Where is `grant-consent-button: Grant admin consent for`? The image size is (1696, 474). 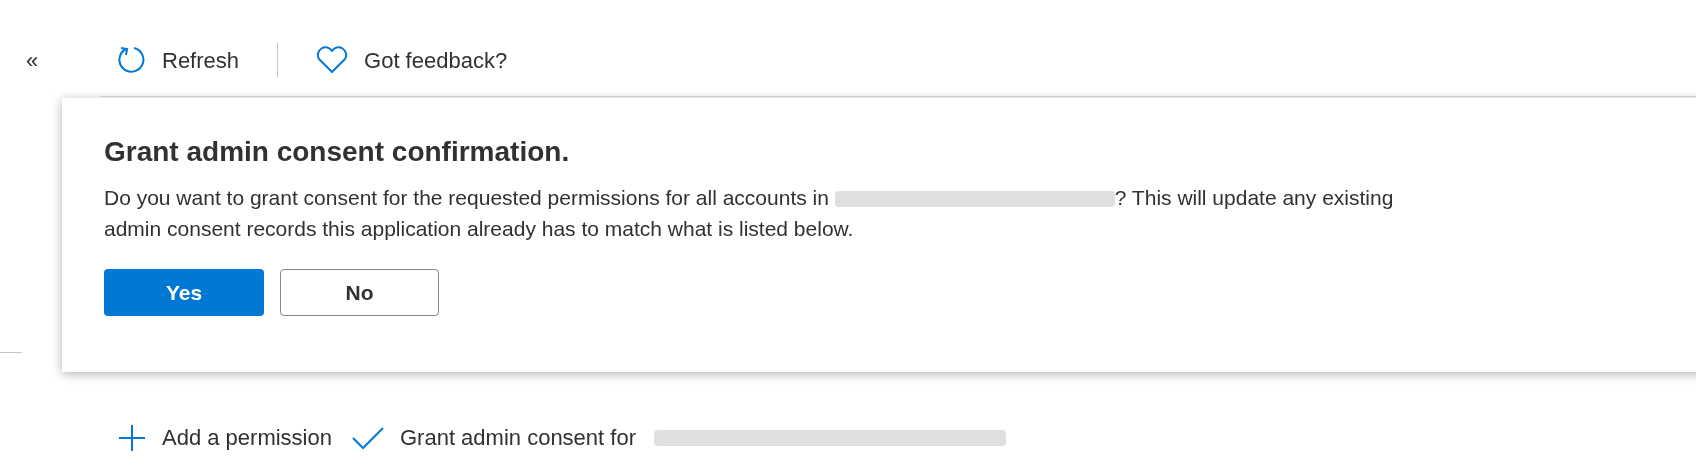 grant-consent-button: Grant admin consent for is located at coordinates (679, 437).